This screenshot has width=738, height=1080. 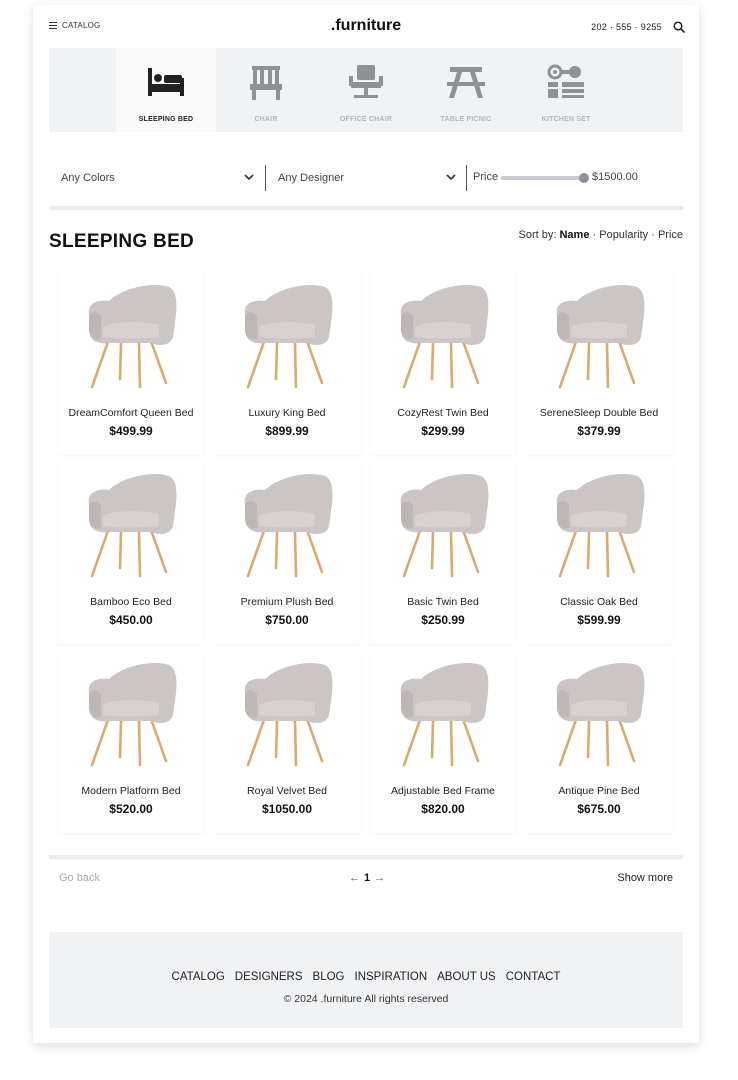 I want to click on product-name: Antique Pine Bed, so click(x=599, y=791).